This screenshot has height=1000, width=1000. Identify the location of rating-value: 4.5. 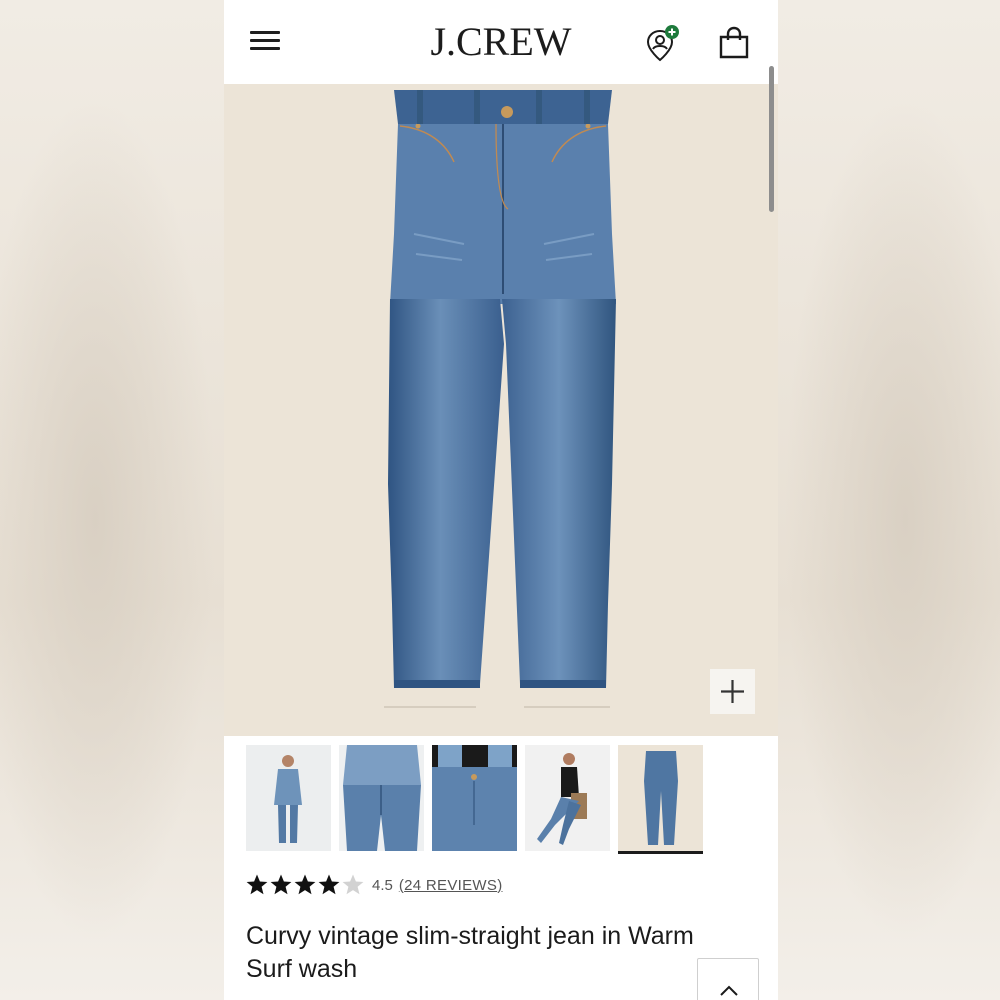
(382, 885).